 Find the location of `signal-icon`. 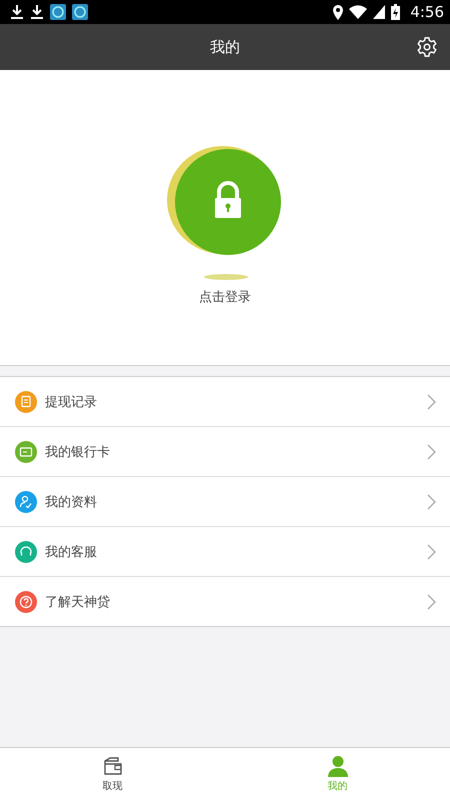

signal-icon is located at coordinates (379, 12).